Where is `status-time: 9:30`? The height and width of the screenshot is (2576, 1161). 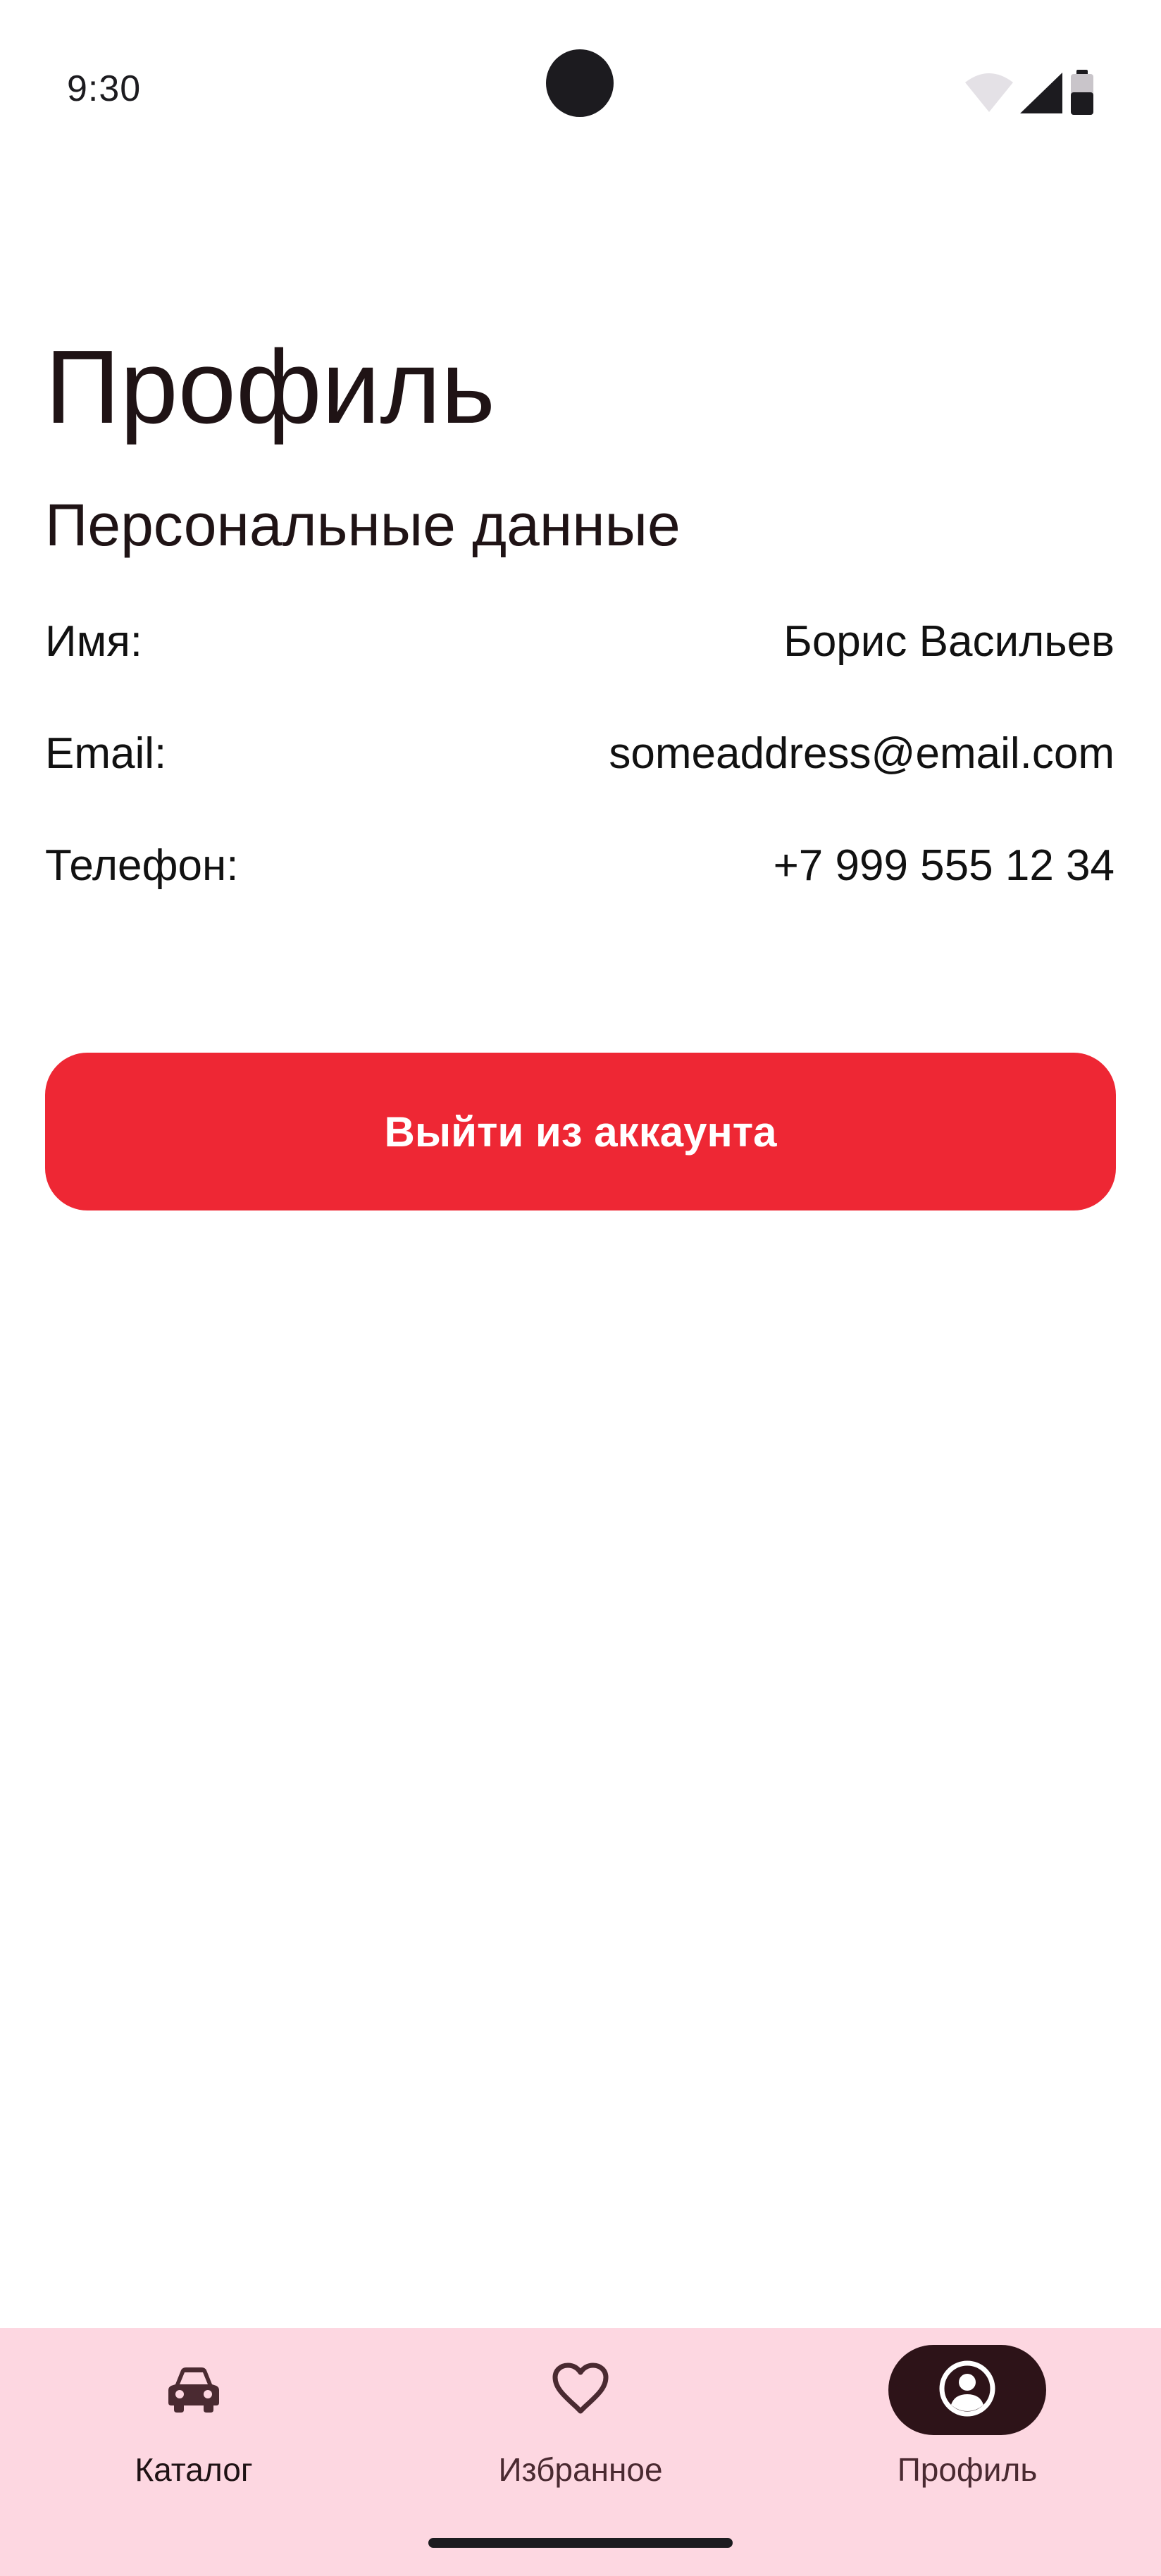 status-time: 9:30 is located at coordinates (104, 88).